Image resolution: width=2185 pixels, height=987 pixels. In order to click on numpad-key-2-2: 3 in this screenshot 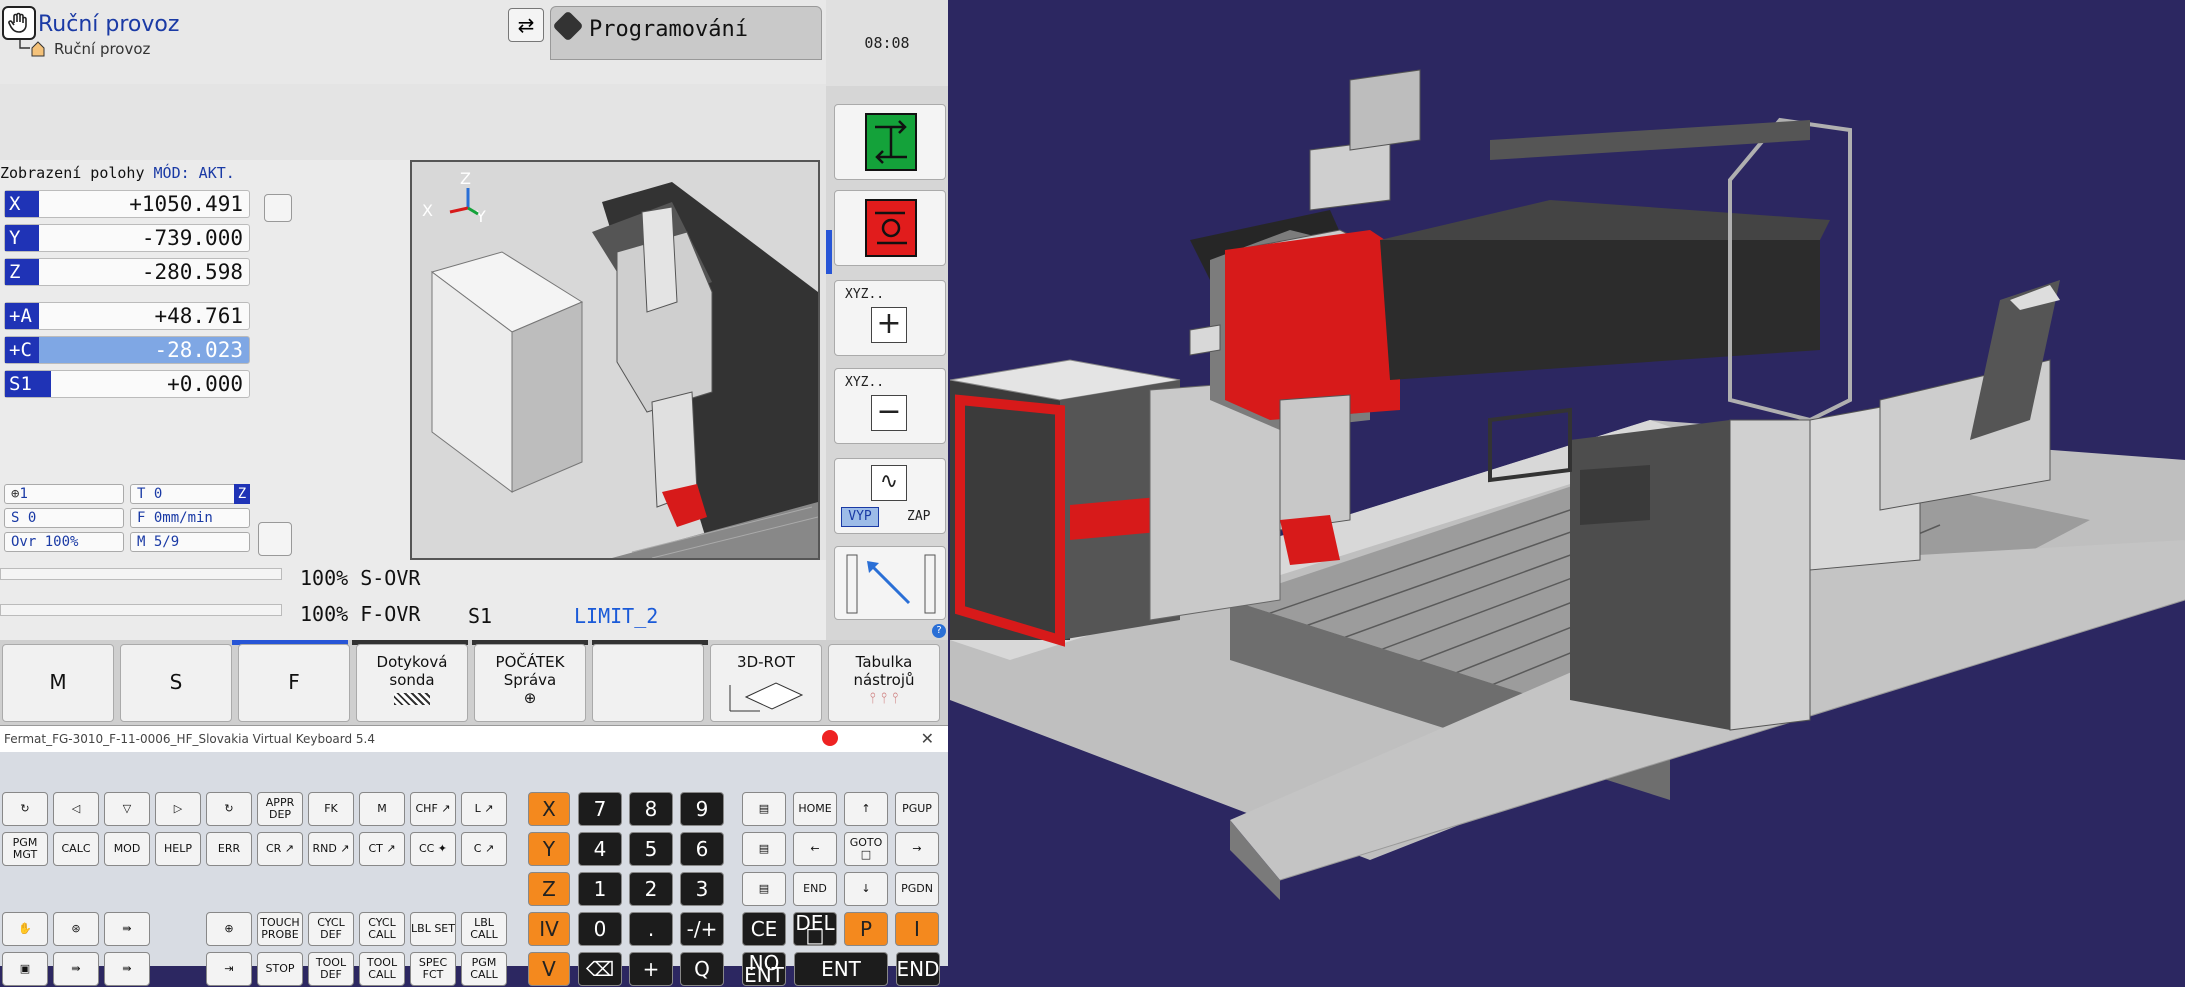, I will do `click(702, 889)`.